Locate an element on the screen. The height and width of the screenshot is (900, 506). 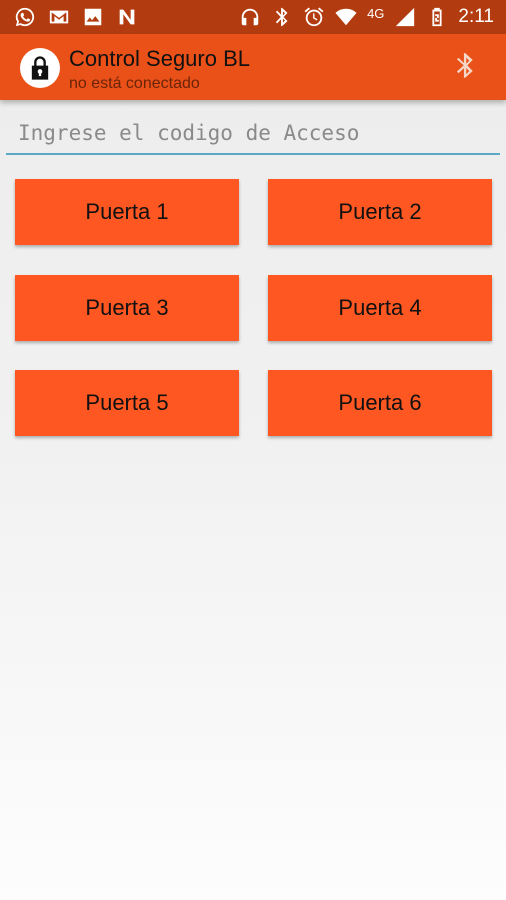
lock-icon is located at coordinates (40, 68).